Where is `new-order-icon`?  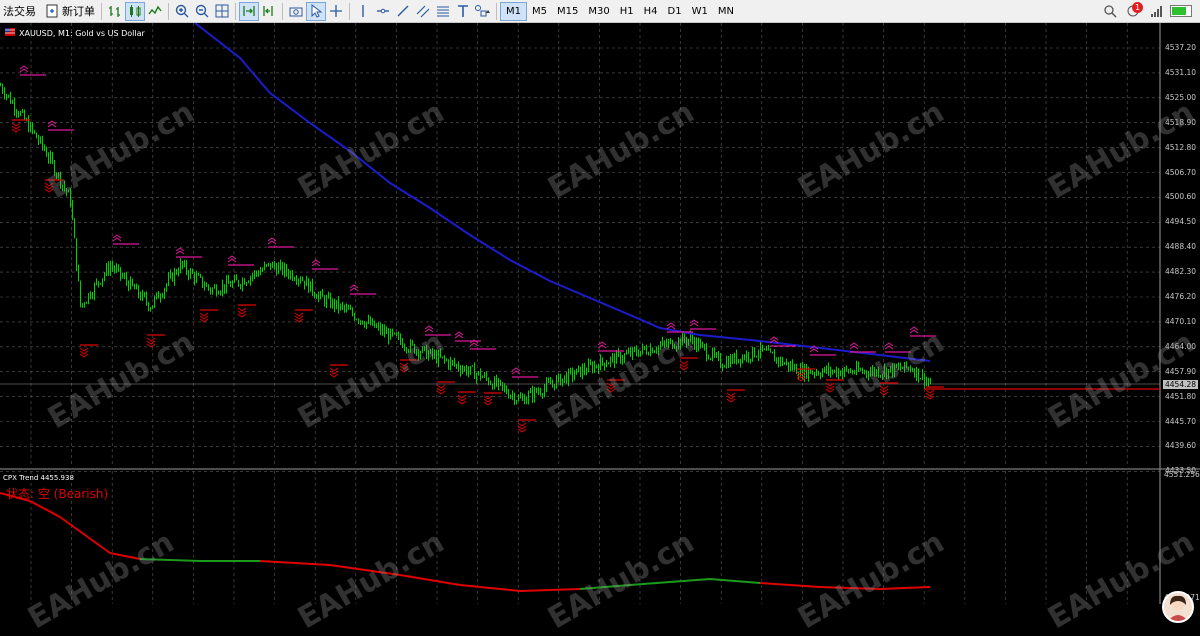 new-order-icon is located at coordinates (52, 11).